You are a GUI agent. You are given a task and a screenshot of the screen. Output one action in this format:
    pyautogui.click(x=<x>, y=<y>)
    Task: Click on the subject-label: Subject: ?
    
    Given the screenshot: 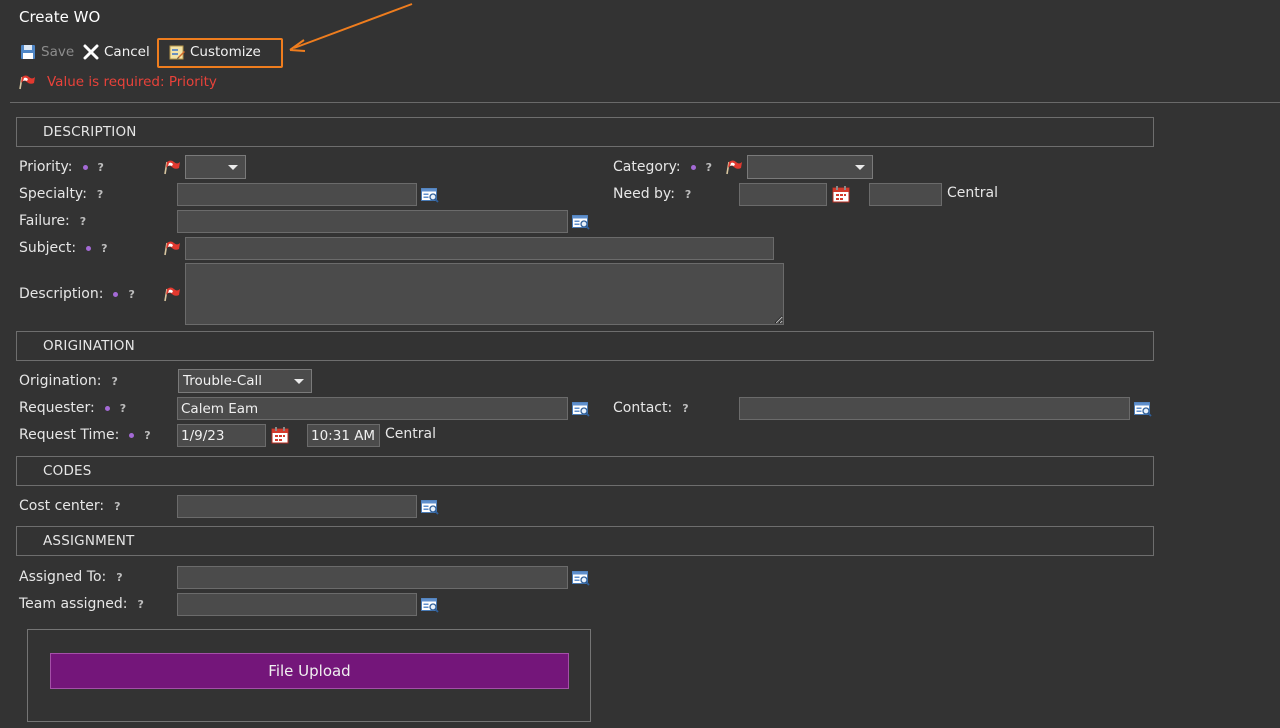 What is the action you would take?
    pyautogui.click(x=63, y=248)
    